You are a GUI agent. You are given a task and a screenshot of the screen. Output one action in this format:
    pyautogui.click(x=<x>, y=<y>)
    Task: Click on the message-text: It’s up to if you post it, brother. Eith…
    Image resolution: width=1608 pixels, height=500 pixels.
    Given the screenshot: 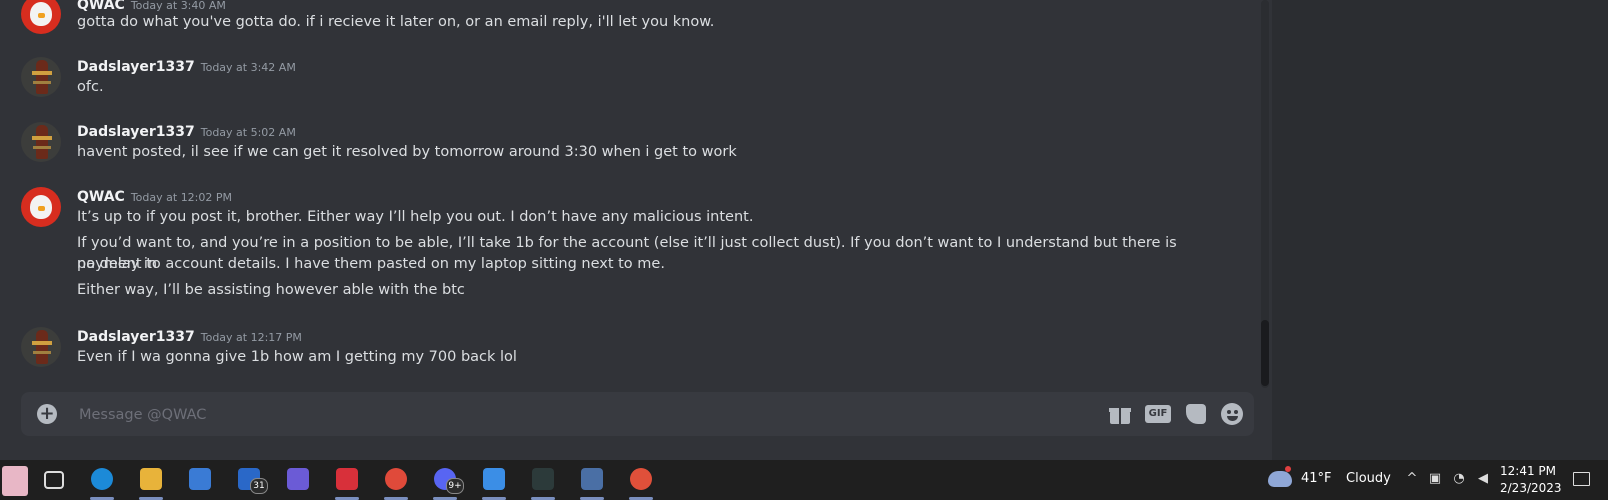 What is the action you would take?
    pyautogui.click(x=415, y=217)
    